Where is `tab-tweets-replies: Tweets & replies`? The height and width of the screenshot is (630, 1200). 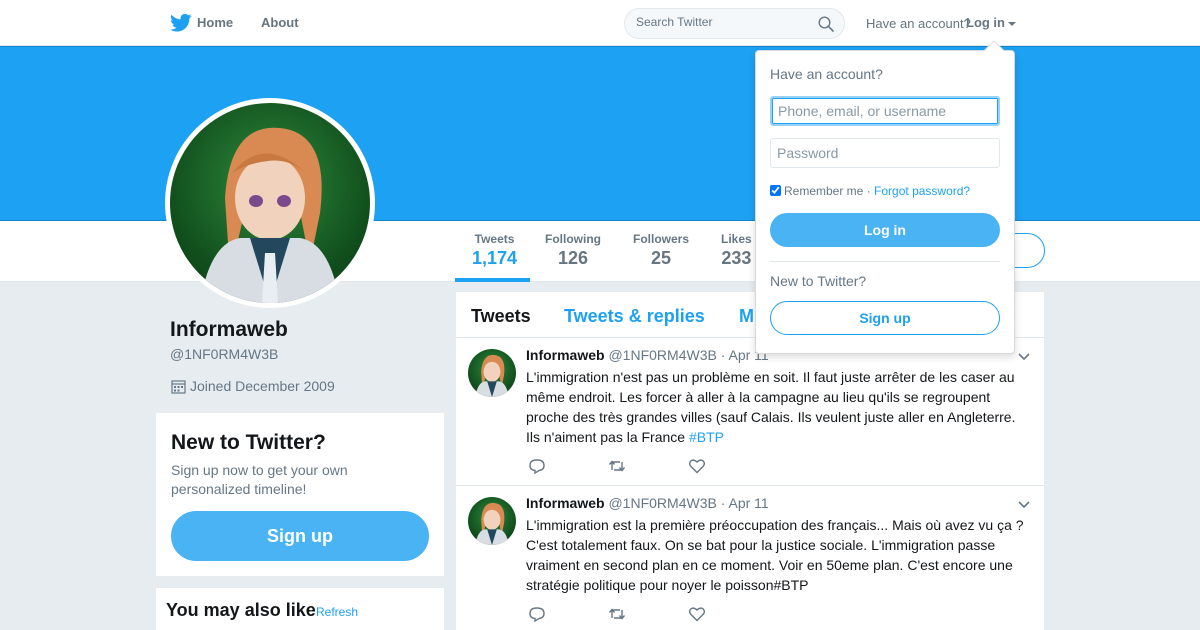
tab-tweets-replies: Tweets & replies is located at coordinates (634, 316).